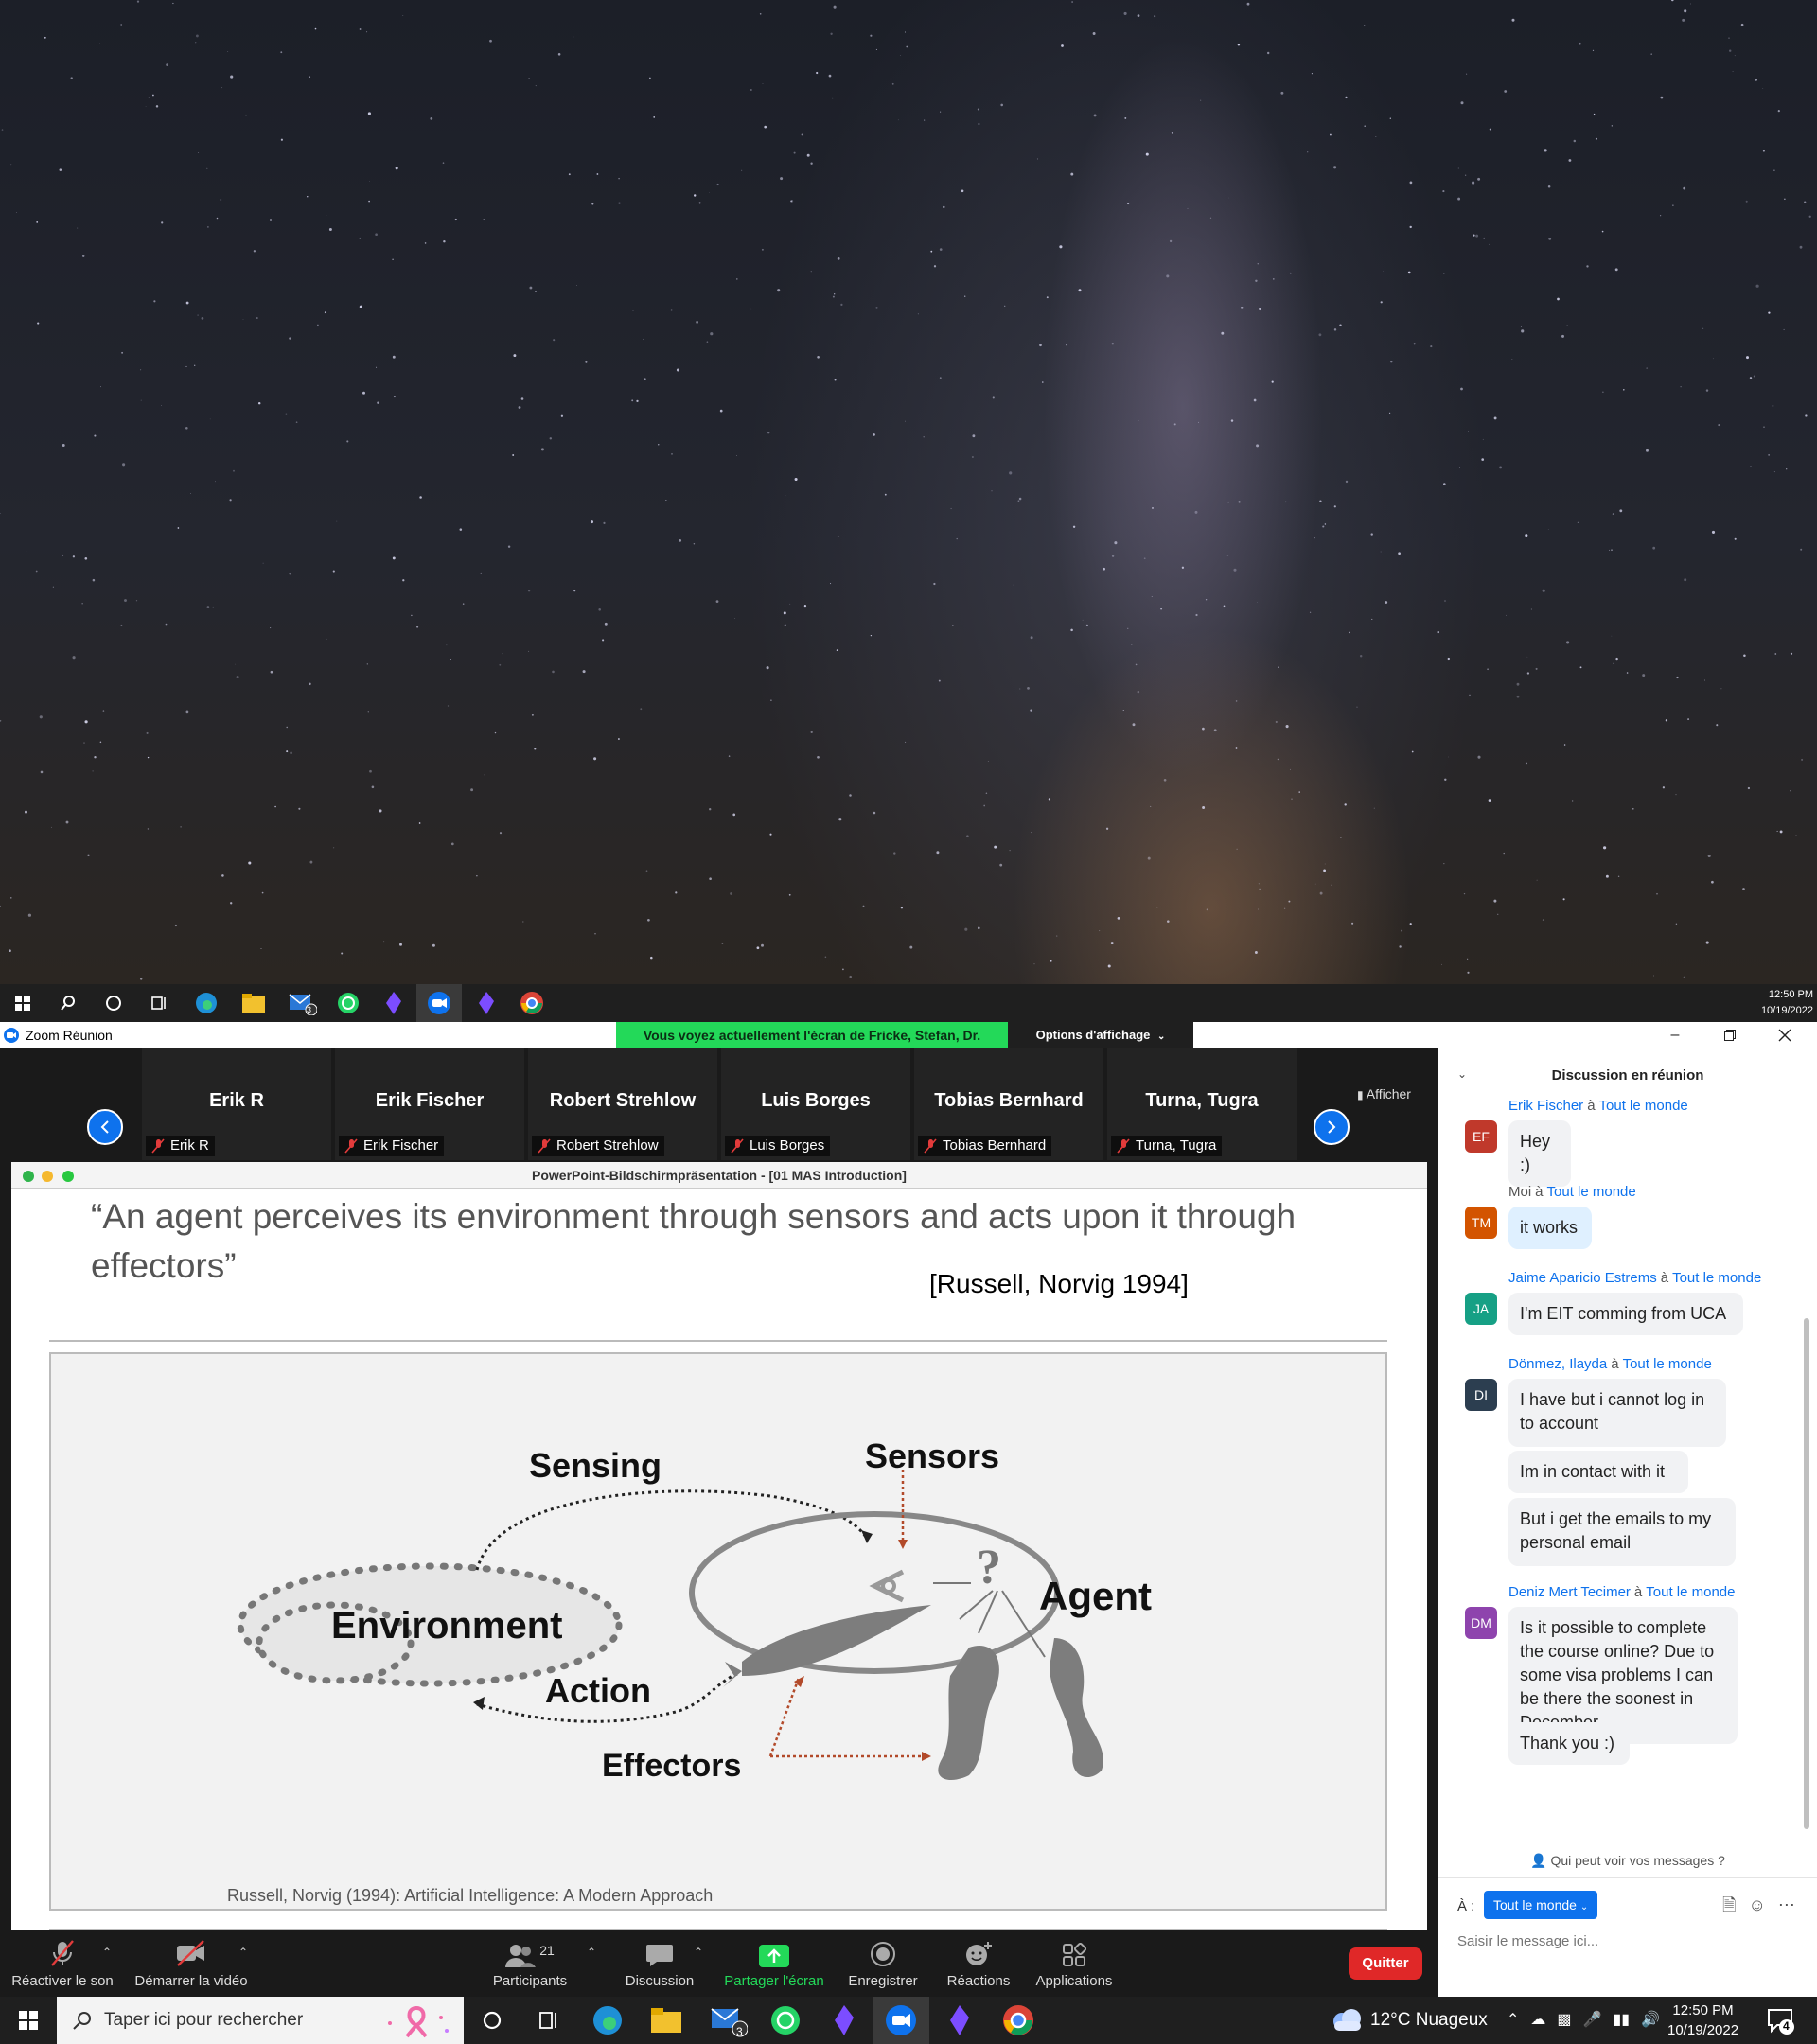 This screenshot has height=2044, width=1817. What do you see at coordinates (1384, 1093) in the screenshot?
I see `show-gallery-button: ▮ Afficher` at bounding box center [1384, 1093].